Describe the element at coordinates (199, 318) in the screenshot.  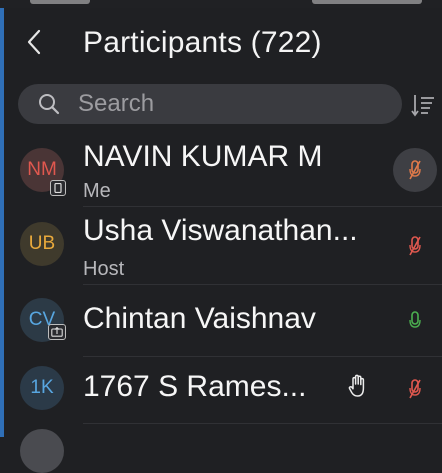
I see `participant-name: Chintan Vaishnav` at that location.